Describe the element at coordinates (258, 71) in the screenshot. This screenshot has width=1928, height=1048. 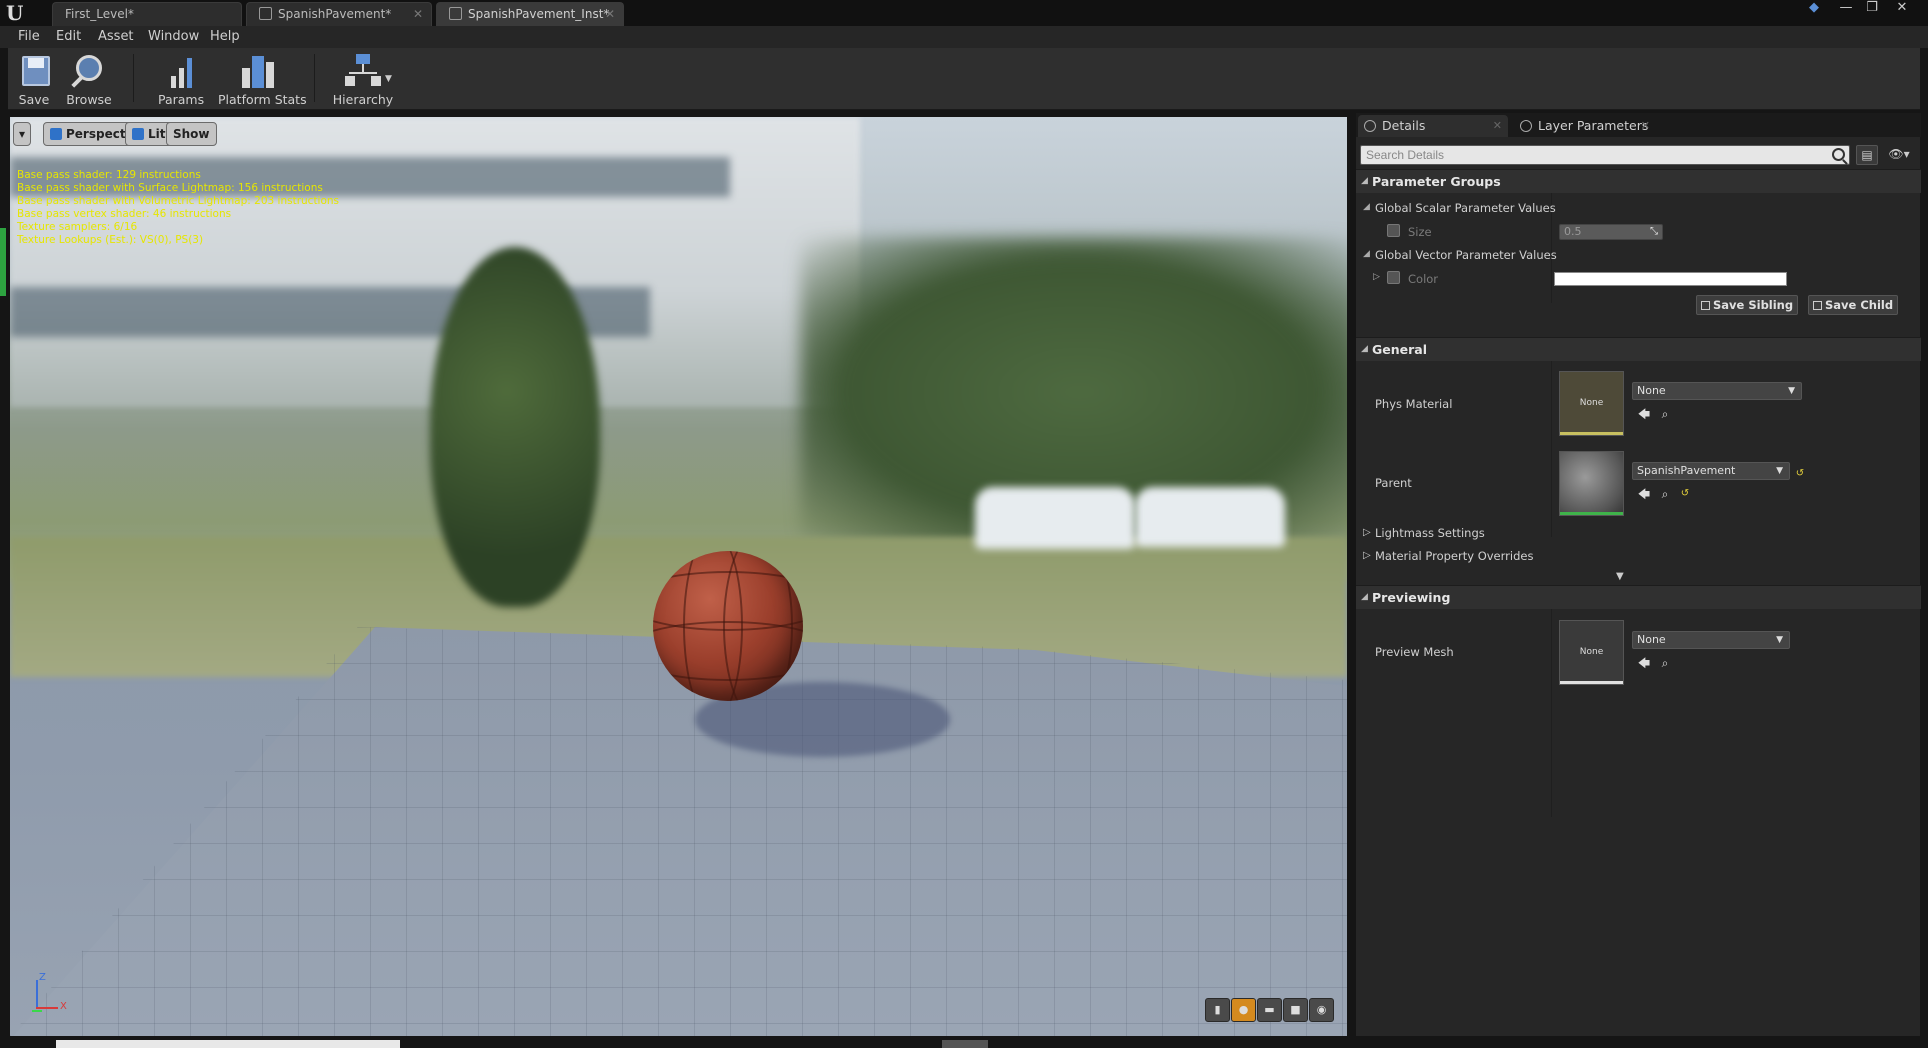
I see `platform-stats-icon` at that location.